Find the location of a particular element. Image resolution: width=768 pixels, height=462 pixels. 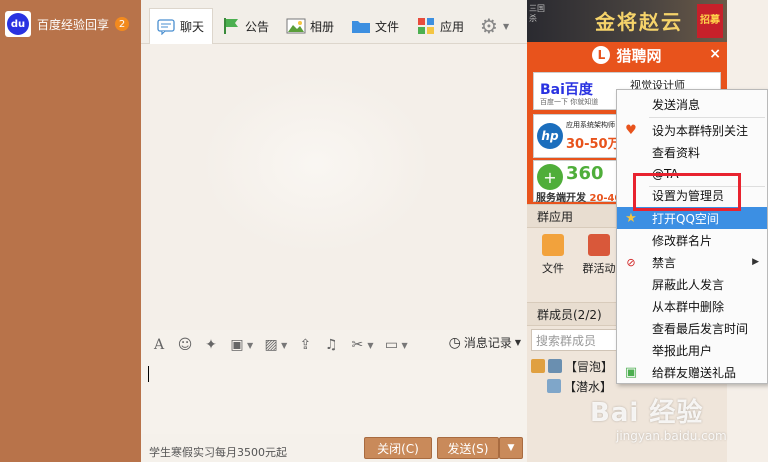

tab-bar: 聊天 公告 相册 文件 应用 ⚙ ▼ is located at coordinates (334, 22).